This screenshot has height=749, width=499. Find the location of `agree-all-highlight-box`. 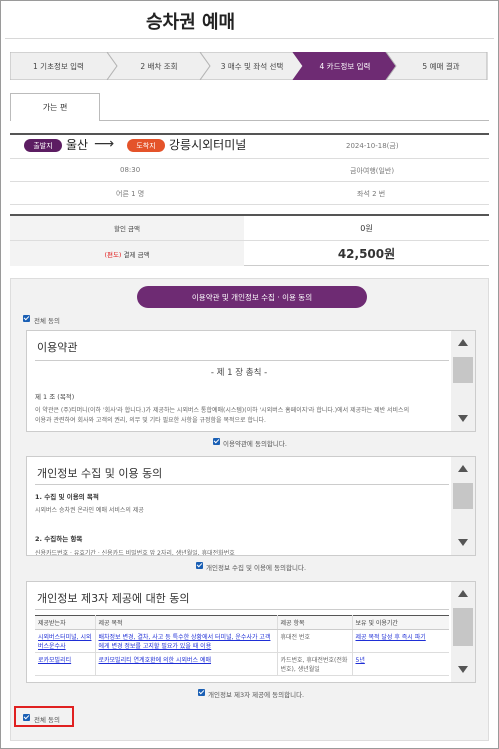

agree-all-highlight-box is located at coordinates (44, 716).